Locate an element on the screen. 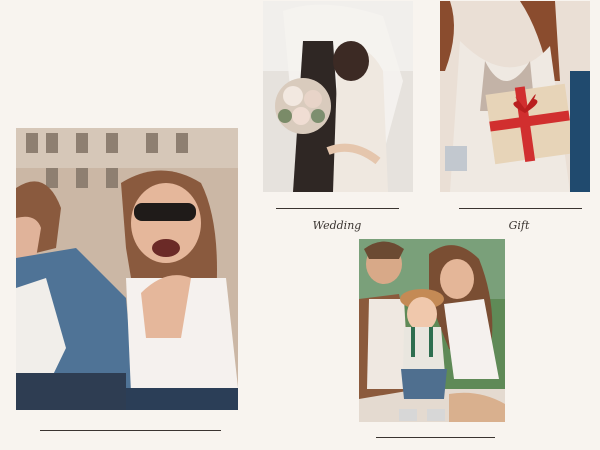 This screenshot has width=600, height=450. wedding-photo is located at coordinates (338, 96).